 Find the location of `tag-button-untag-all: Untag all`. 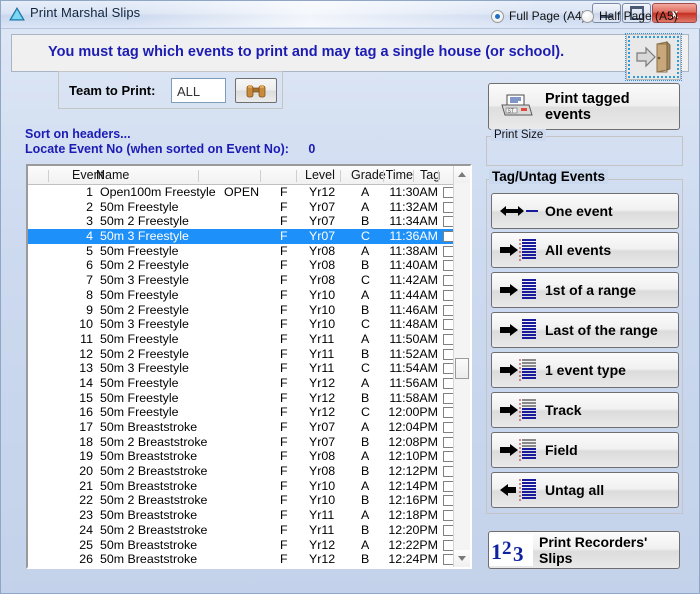

tag-button-untag-all: Untag all is located at coordinates (585, 490).